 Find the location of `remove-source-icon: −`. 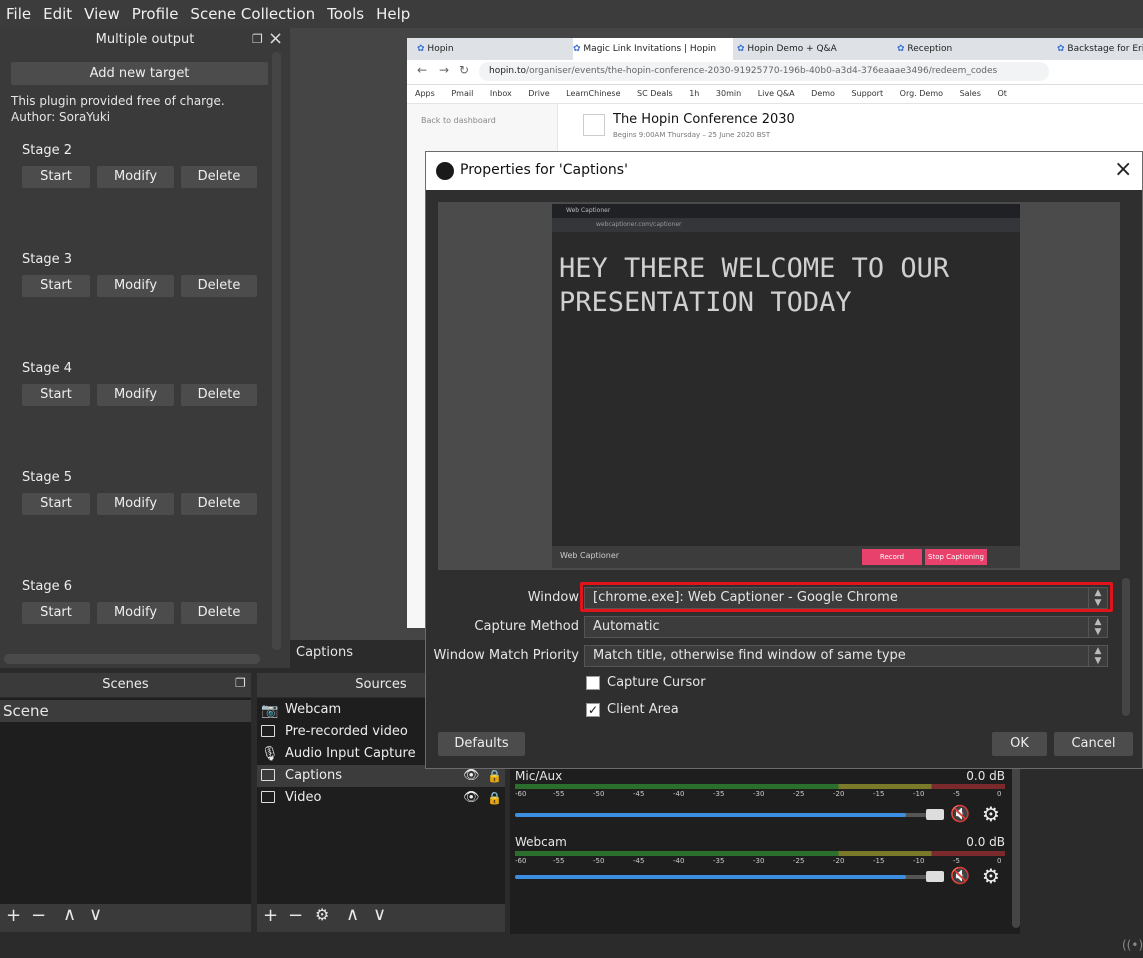

remove-source-icon: − is located at coordinates (295, 915).